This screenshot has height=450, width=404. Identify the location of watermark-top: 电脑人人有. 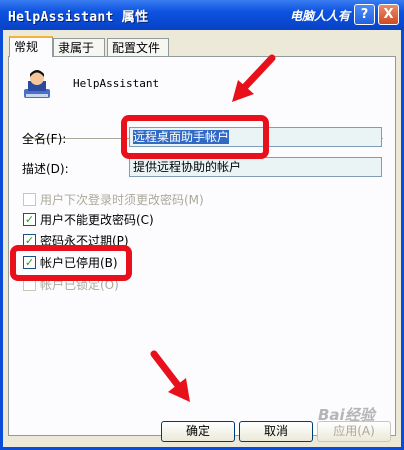
(320, 16).